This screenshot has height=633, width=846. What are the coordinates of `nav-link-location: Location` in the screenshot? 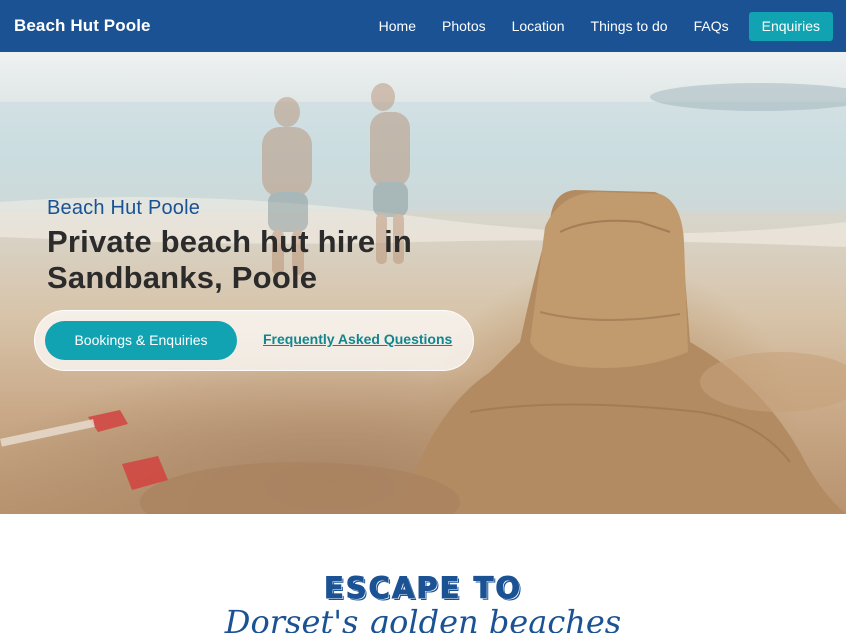 It's located at (538, 26).